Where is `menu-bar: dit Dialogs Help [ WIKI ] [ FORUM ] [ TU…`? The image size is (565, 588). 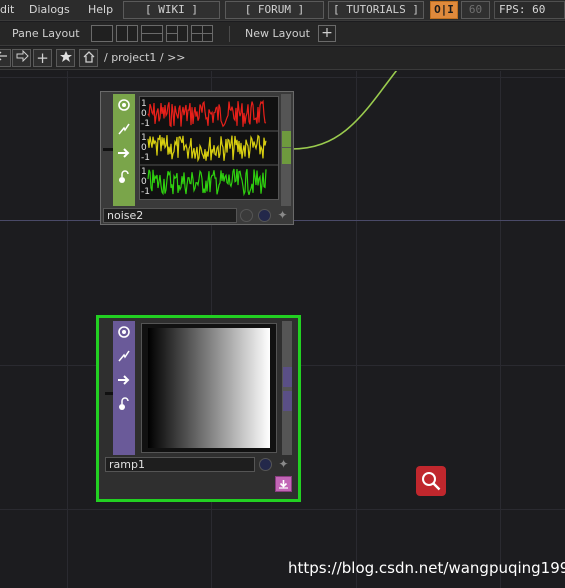 menu-bar: dit Dialogs Help [ WIKI ] [ FORUM ] [ TU… is located at coordinates (282, 10).